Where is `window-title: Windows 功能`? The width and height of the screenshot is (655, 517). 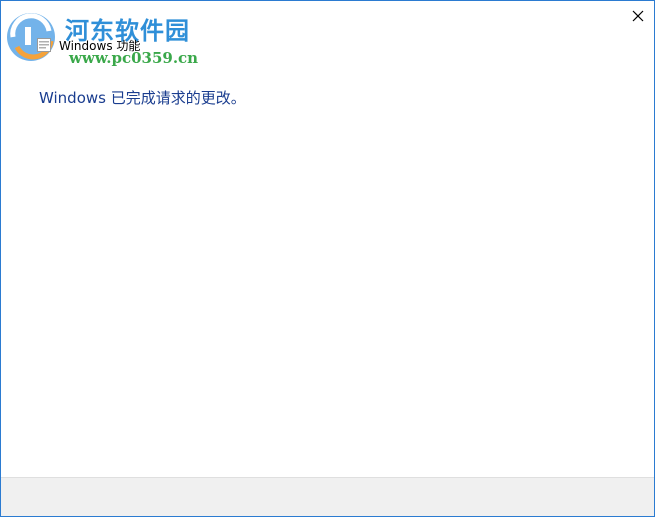
window-title: Windows 功能 is located at coordinates (100, 46).